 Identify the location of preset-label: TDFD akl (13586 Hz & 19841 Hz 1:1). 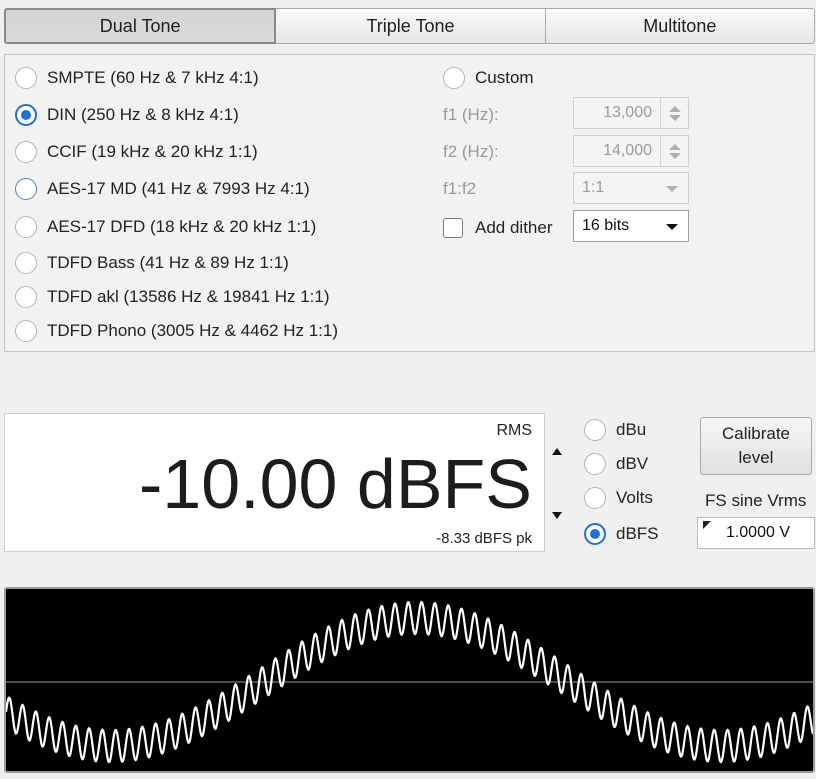
(188, 296).